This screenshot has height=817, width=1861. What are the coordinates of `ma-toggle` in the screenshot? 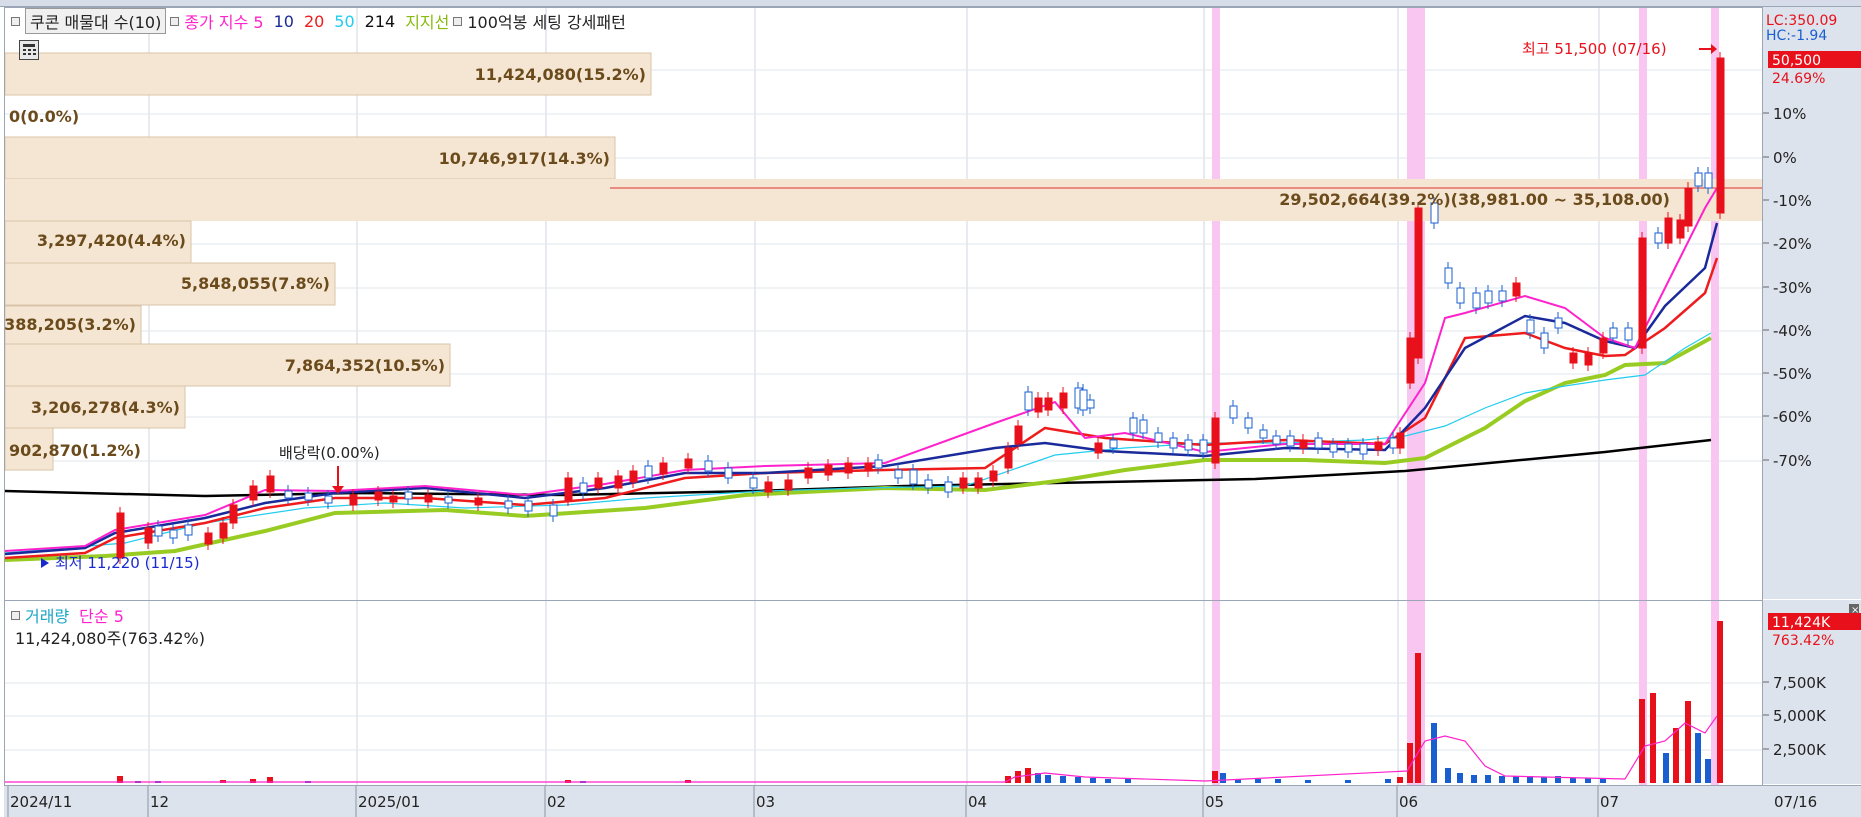 It's located at (175, 21).